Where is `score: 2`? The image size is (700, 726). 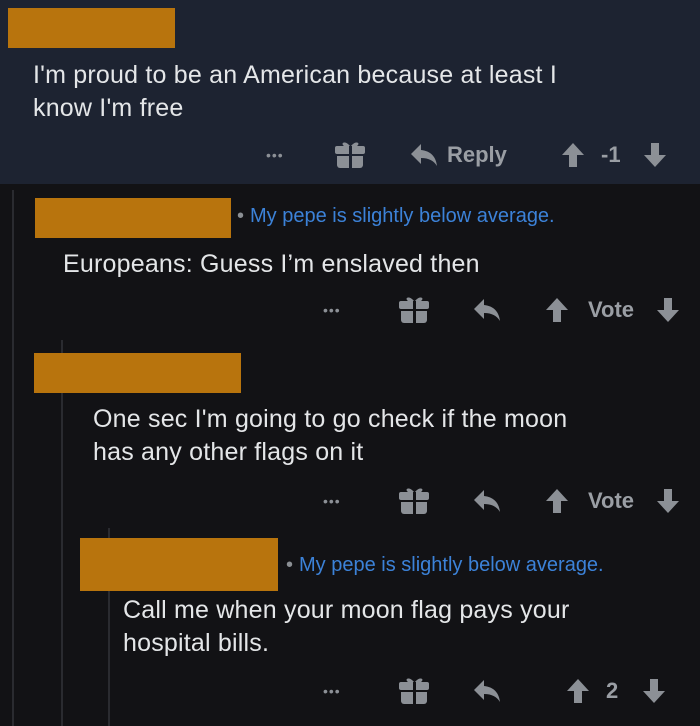
score: 2 is located at coordinates (612, 691).